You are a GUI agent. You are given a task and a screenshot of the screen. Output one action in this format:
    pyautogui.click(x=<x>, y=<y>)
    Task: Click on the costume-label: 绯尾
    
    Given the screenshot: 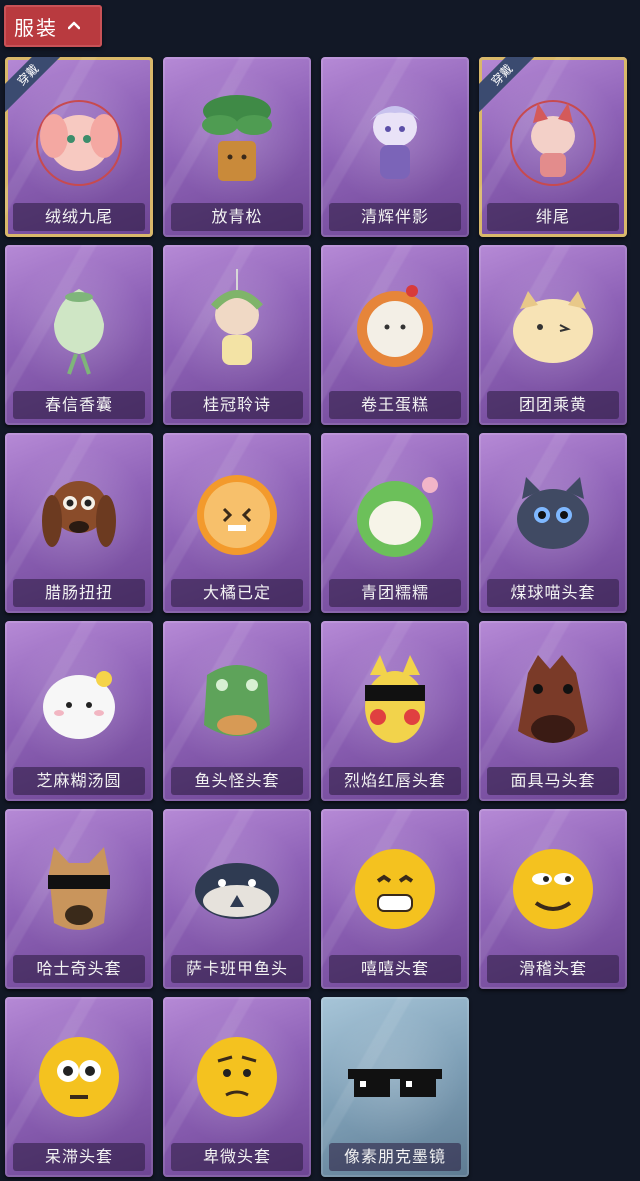 What is the action you would take?
    pyautogui.click(x=553, y=217)
    